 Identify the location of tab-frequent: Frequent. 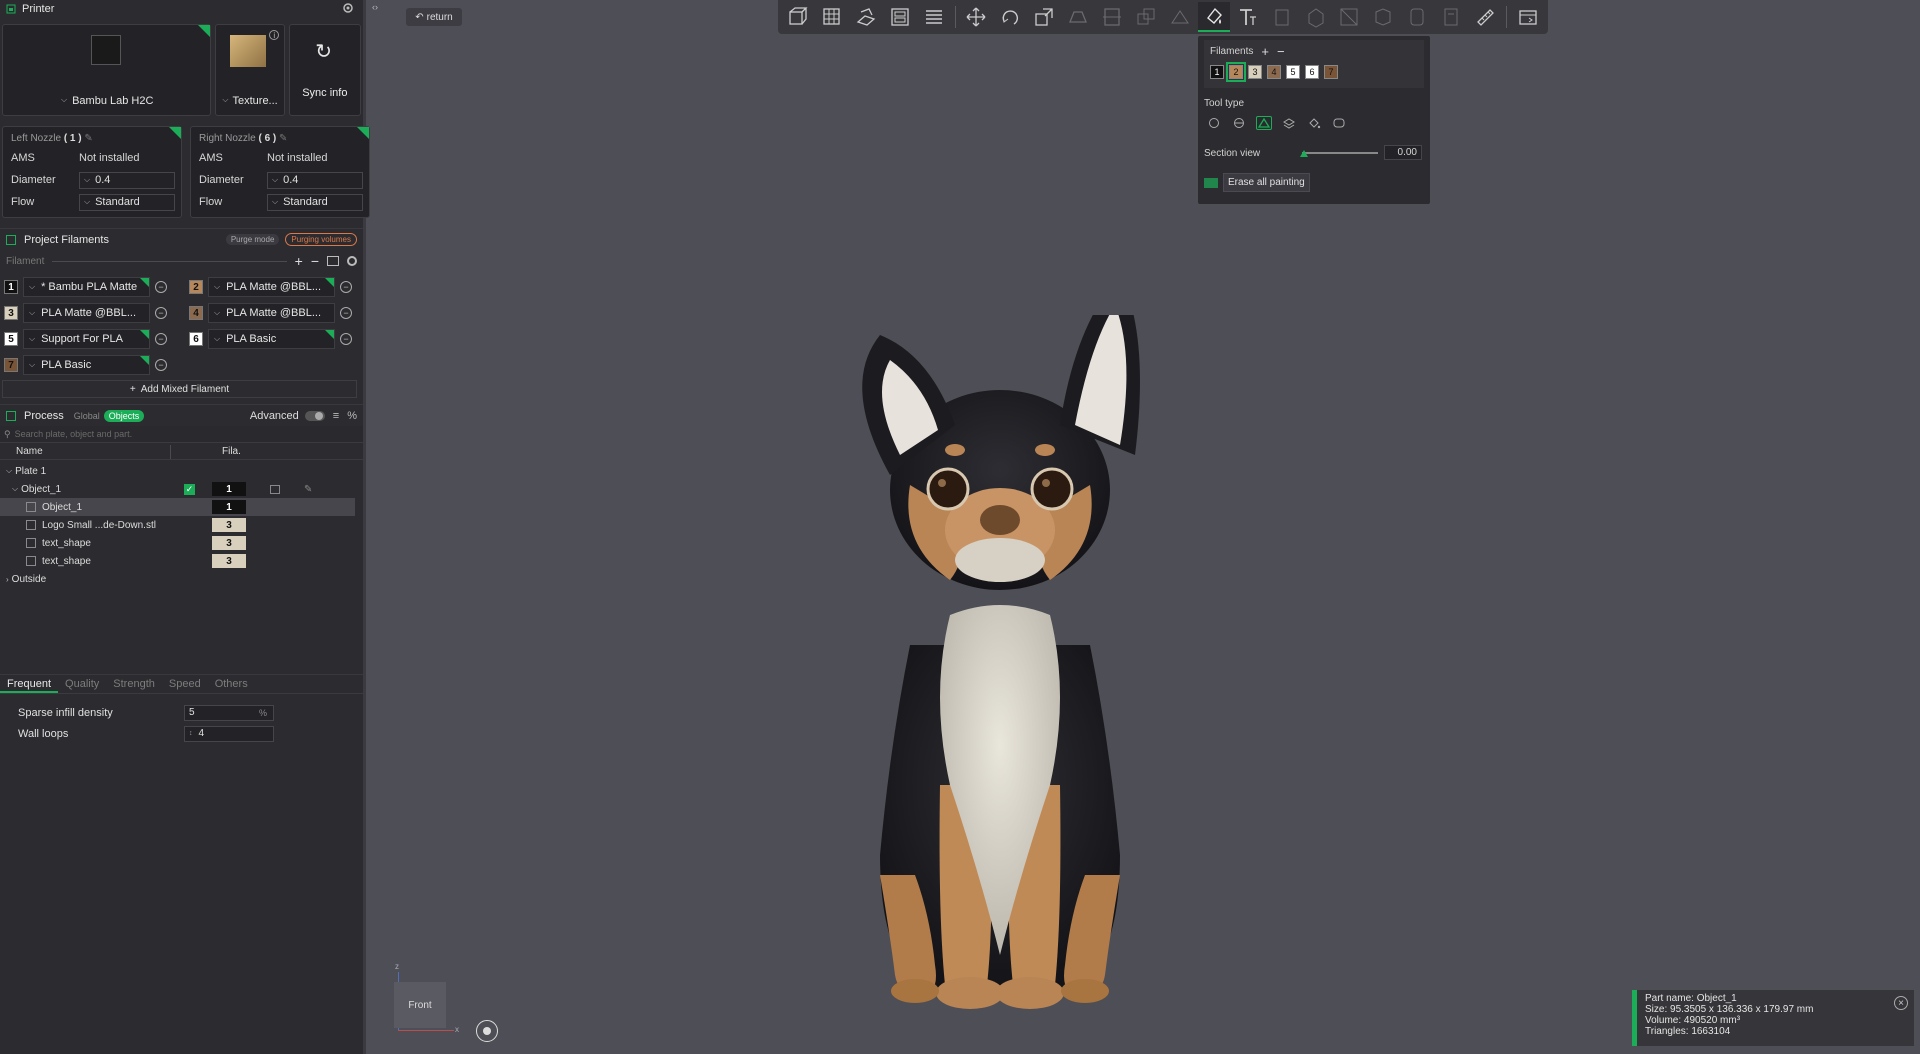
(29, 684).